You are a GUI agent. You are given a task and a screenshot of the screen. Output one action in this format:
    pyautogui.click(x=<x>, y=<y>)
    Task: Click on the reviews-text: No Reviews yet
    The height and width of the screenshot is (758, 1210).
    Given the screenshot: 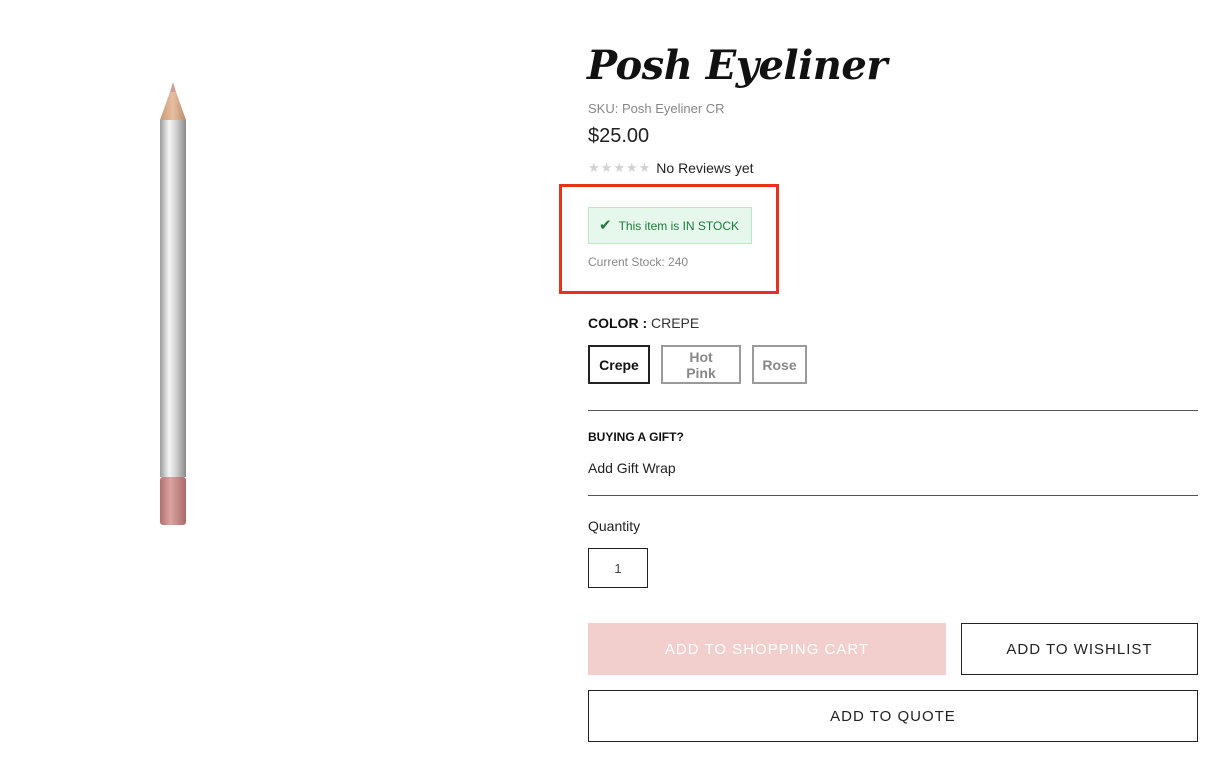 What is the action you would take?
    pyautogui.click(x=705, y=168)
    